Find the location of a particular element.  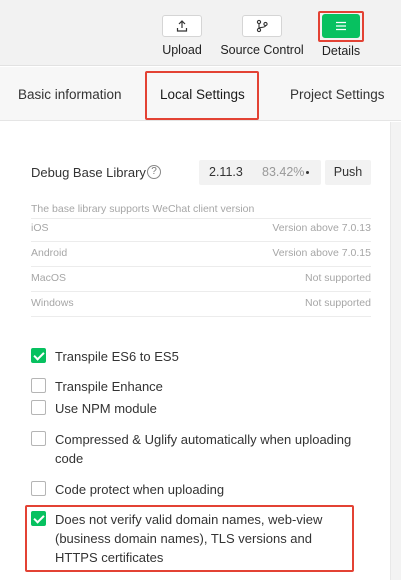

tab-basic-information: Basic information is located at coordinates (70, 94).